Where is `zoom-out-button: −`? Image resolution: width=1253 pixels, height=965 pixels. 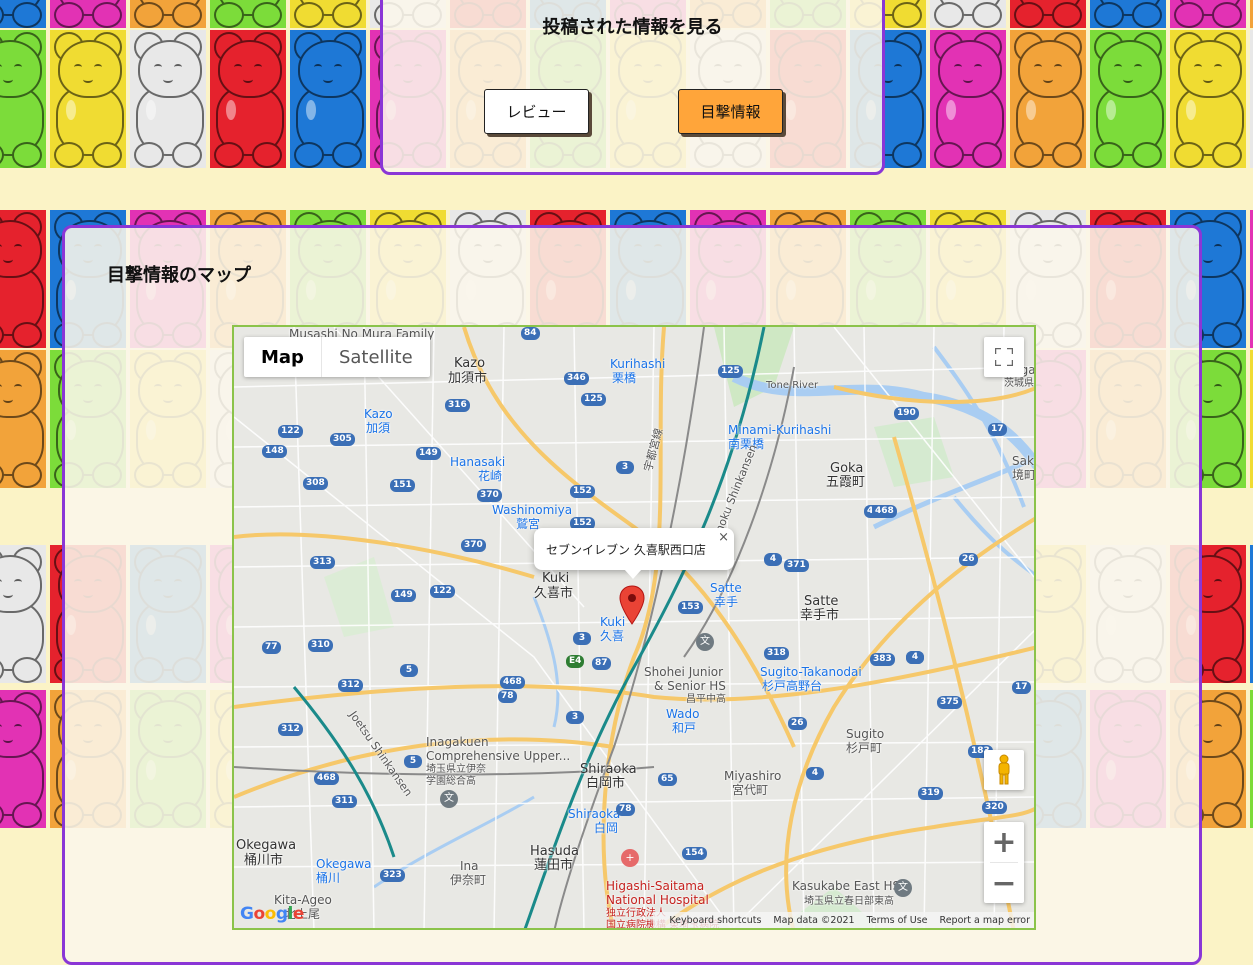 zoom-out-button: − is located at coordinates (1004, 883).